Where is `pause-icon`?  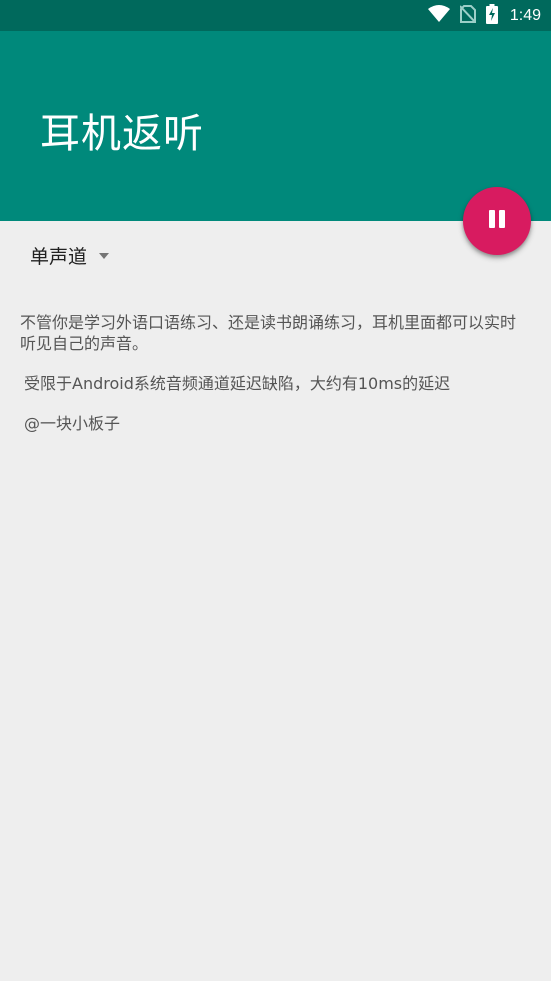 pause-icon is located at coordinates (497, 221).